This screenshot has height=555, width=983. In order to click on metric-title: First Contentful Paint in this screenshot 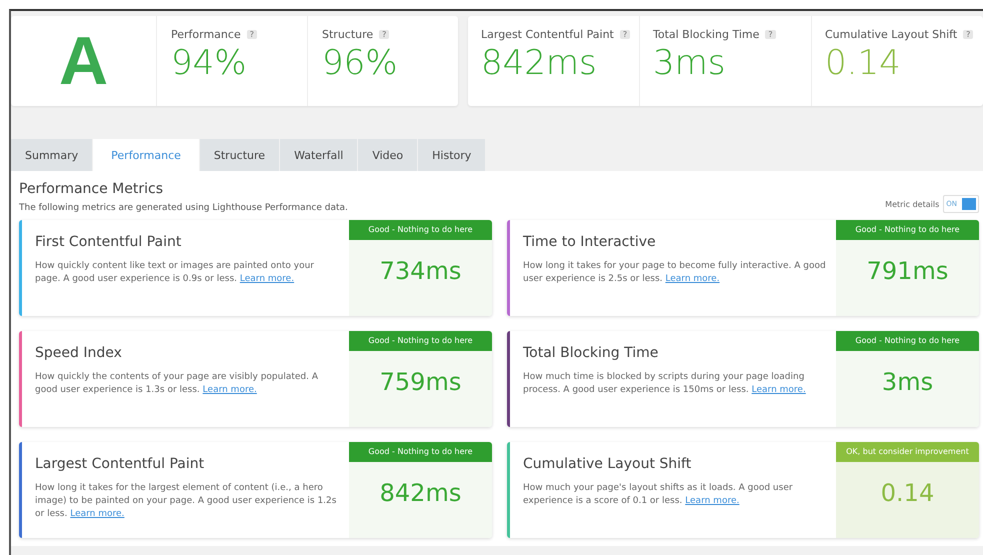, I will do `click(108, 242)`.